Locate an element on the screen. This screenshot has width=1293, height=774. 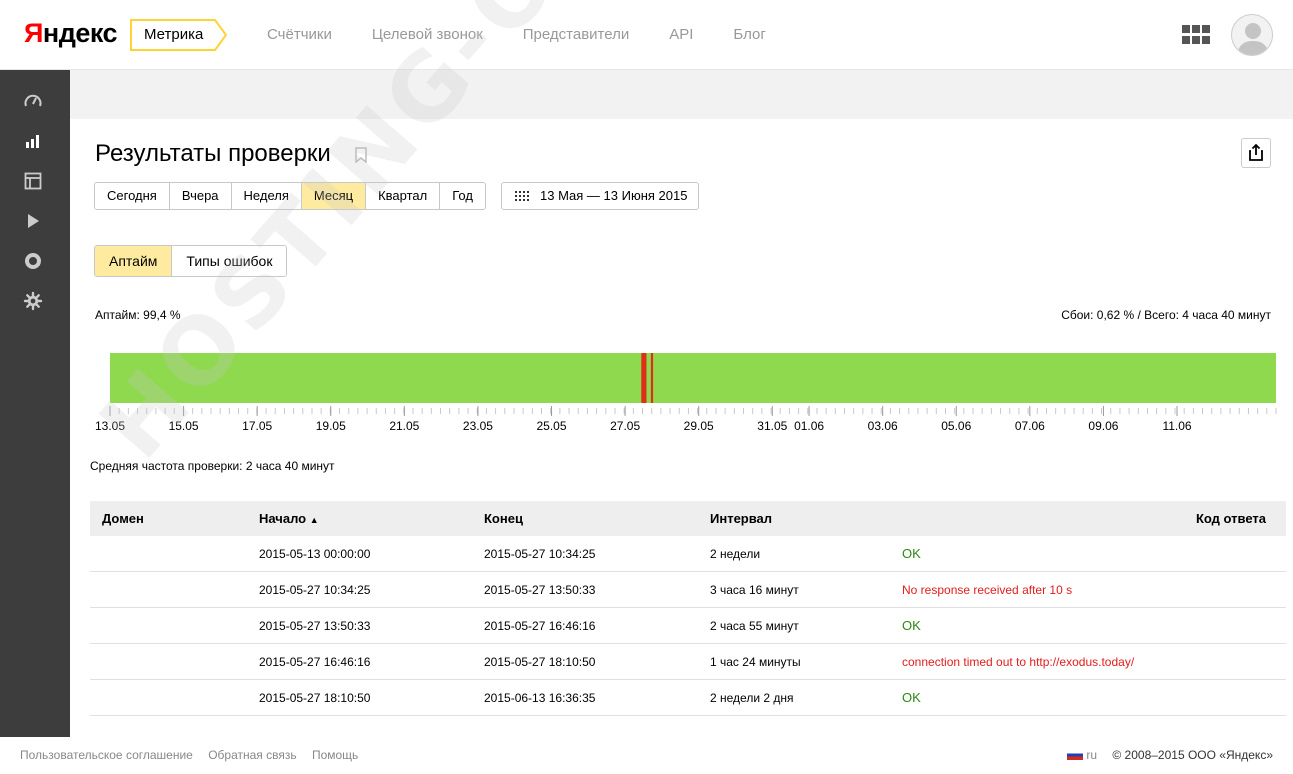
user-avatar-icon is located at coordinates (1252, 35).